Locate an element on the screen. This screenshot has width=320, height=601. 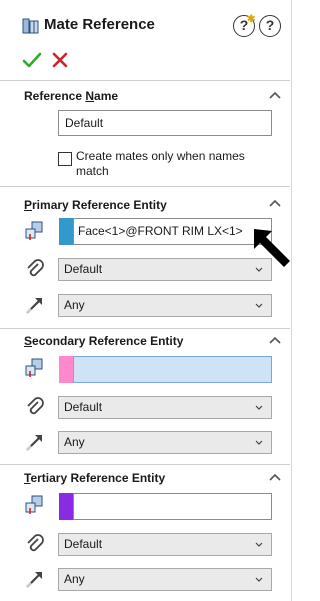
mate-reference-icon is located at coordinates (30, 26).